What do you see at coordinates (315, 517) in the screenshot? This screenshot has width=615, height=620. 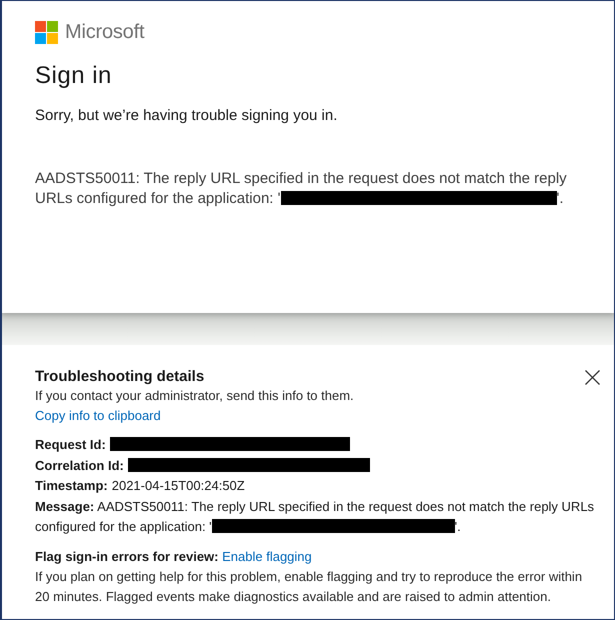 I see `message-text: Message: AADSTS50011: The reply URL specified in the request does not match the reply URLs configured for the application: ' '.` at bounding box center [315, 517].